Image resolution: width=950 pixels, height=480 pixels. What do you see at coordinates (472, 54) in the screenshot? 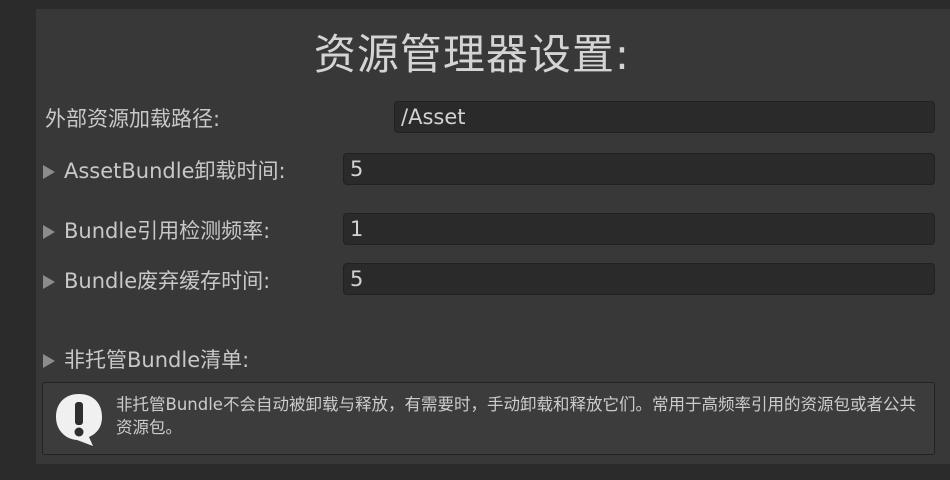
I see `page-title: 资源管理器设置:` at bounding box center [472, 54].